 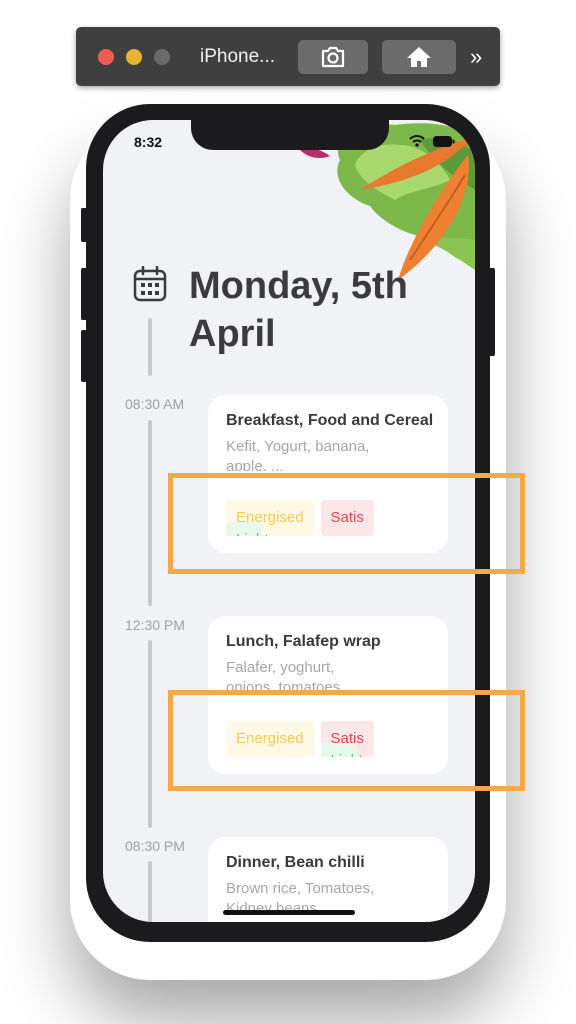 I want to click on close-window-button, so click(x=106, y=57).